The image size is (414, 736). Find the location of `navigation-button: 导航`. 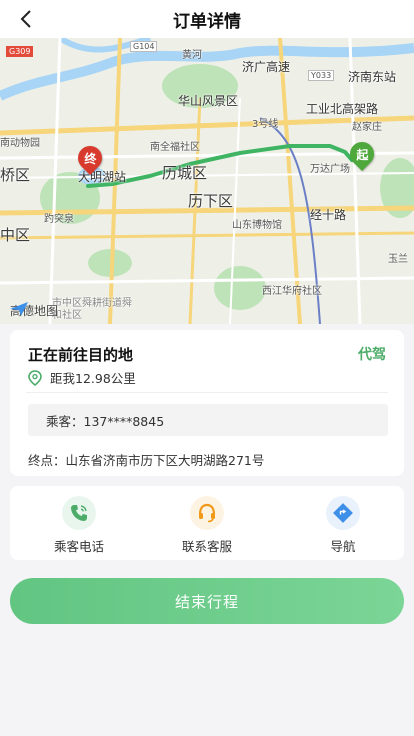

navigation-button: 导航 is located at coordinates (343, 525).